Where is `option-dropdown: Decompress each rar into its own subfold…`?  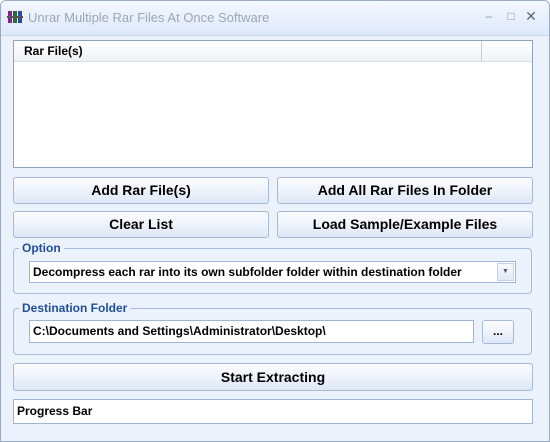 option-dropdown: Decompress each rar into its own subfold… is located at coordinates (272, 272).